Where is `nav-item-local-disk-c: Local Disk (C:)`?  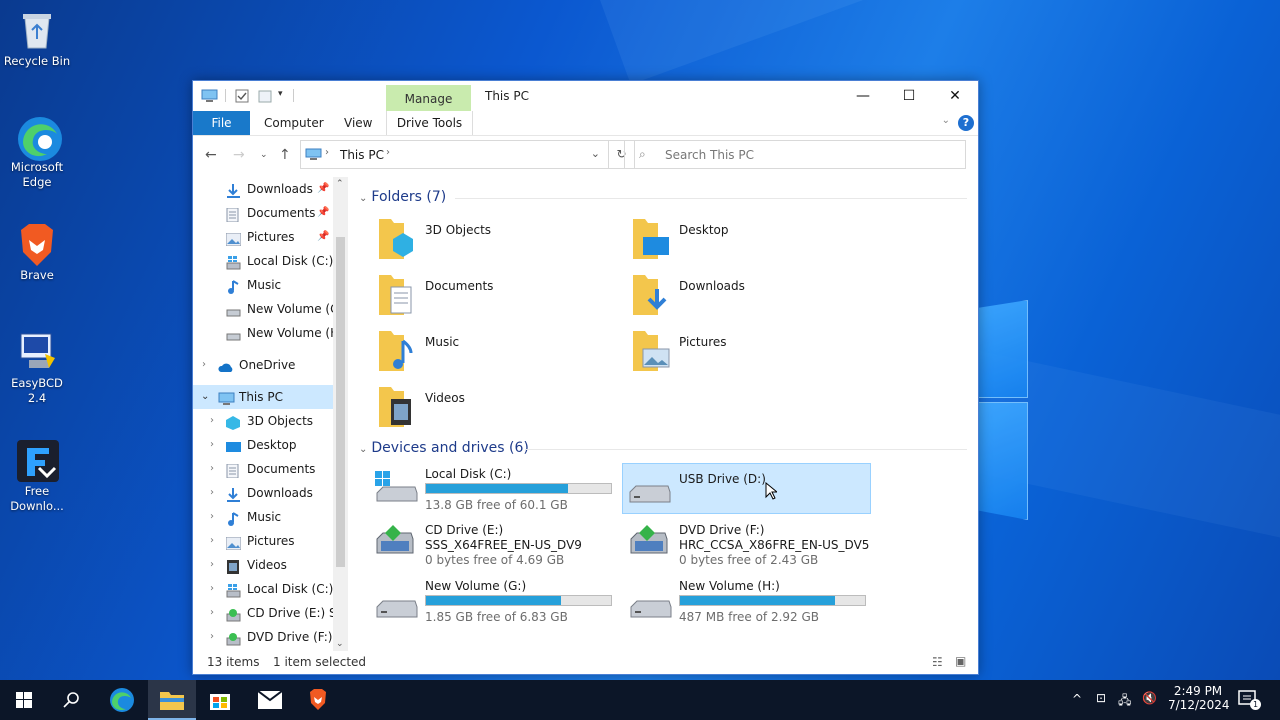
nav-item-local-disk-c: Local Disk (C:) is located at coordinates (263, 261).